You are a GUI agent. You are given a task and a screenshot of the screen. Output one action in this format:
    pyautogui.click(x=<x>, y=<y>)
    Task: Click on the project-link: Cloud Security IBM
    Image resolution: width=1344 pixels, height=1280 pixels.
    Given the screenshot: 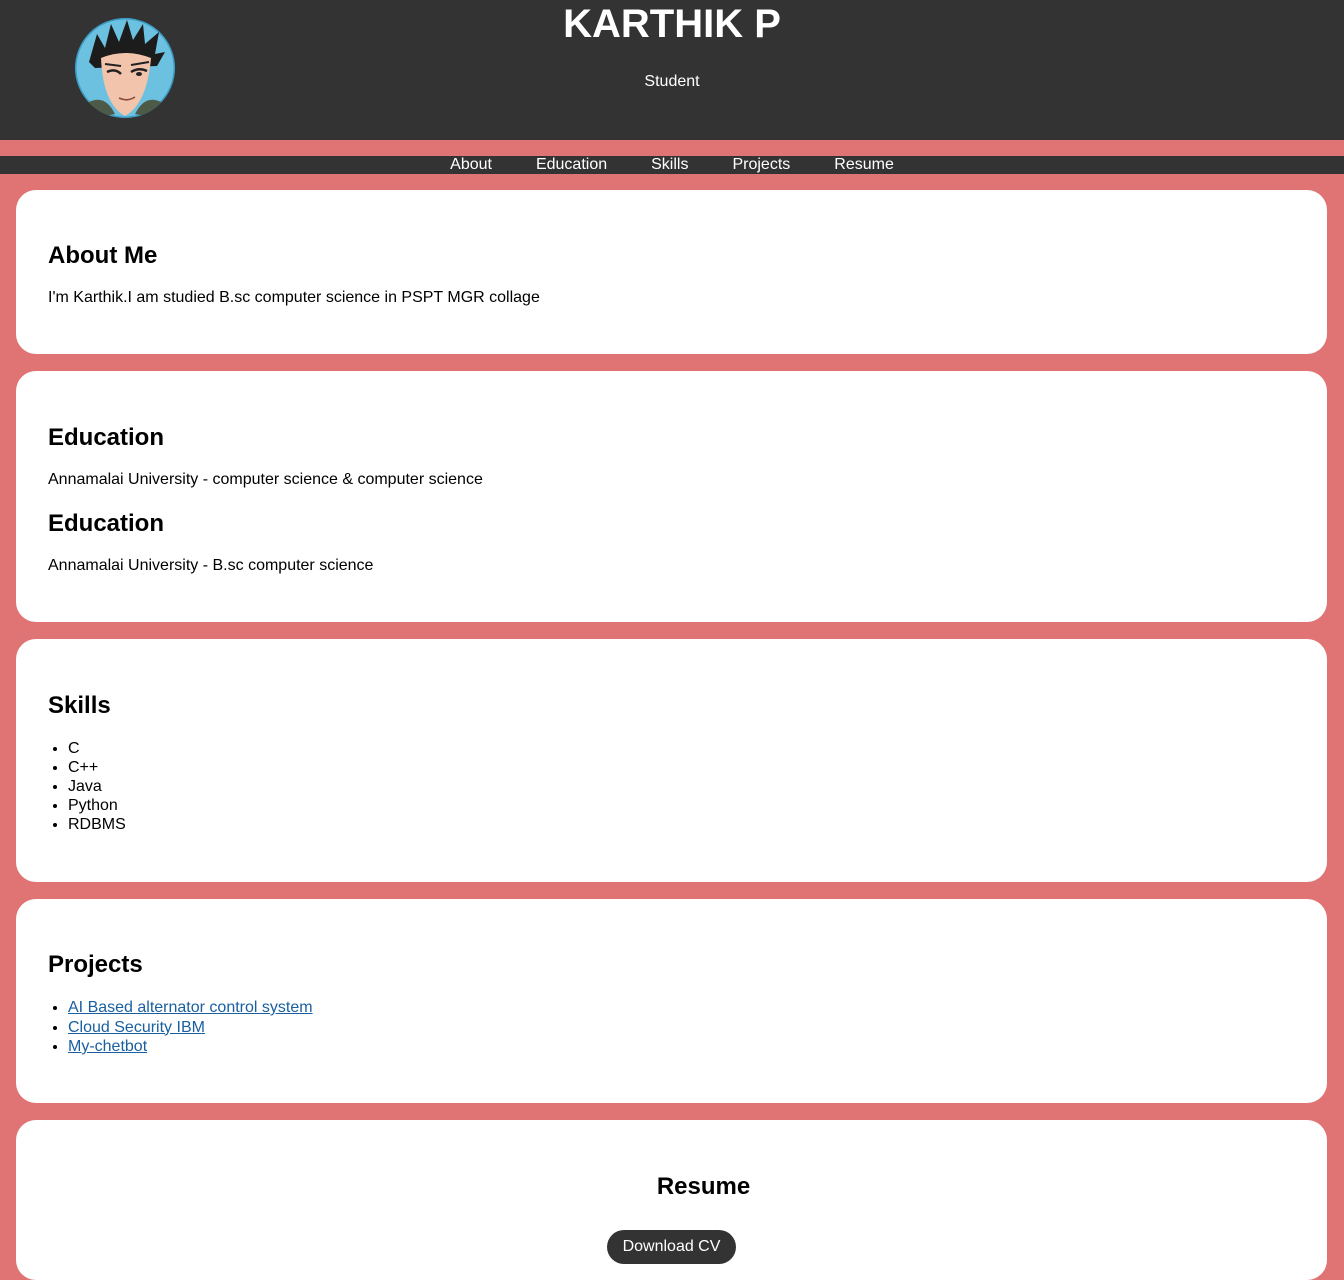 What is the action you would take?
    pyautogui.click(x=136, y=1027)
    